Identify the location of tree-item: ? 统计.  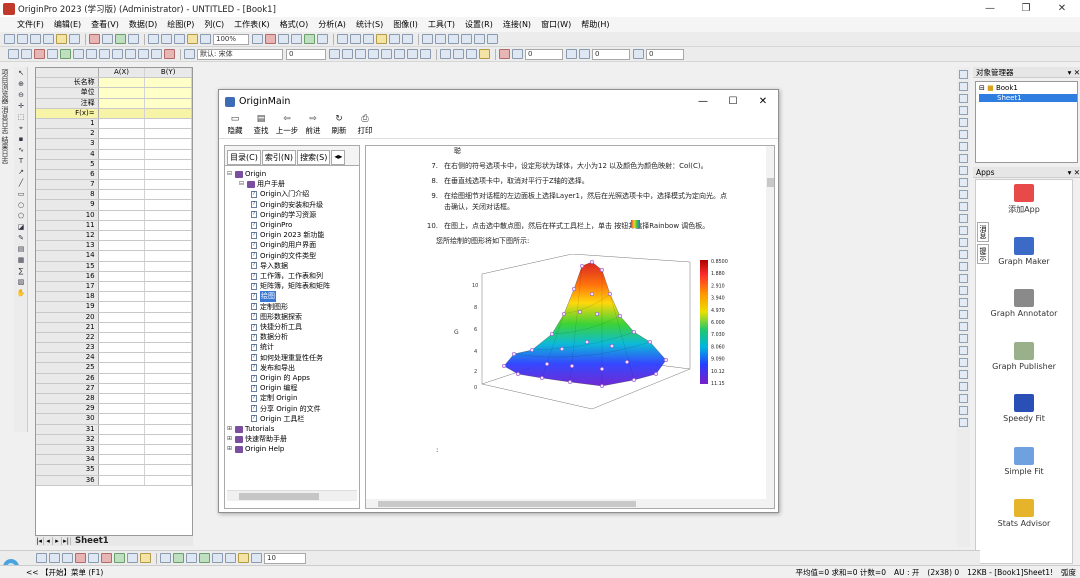
(292, 347).